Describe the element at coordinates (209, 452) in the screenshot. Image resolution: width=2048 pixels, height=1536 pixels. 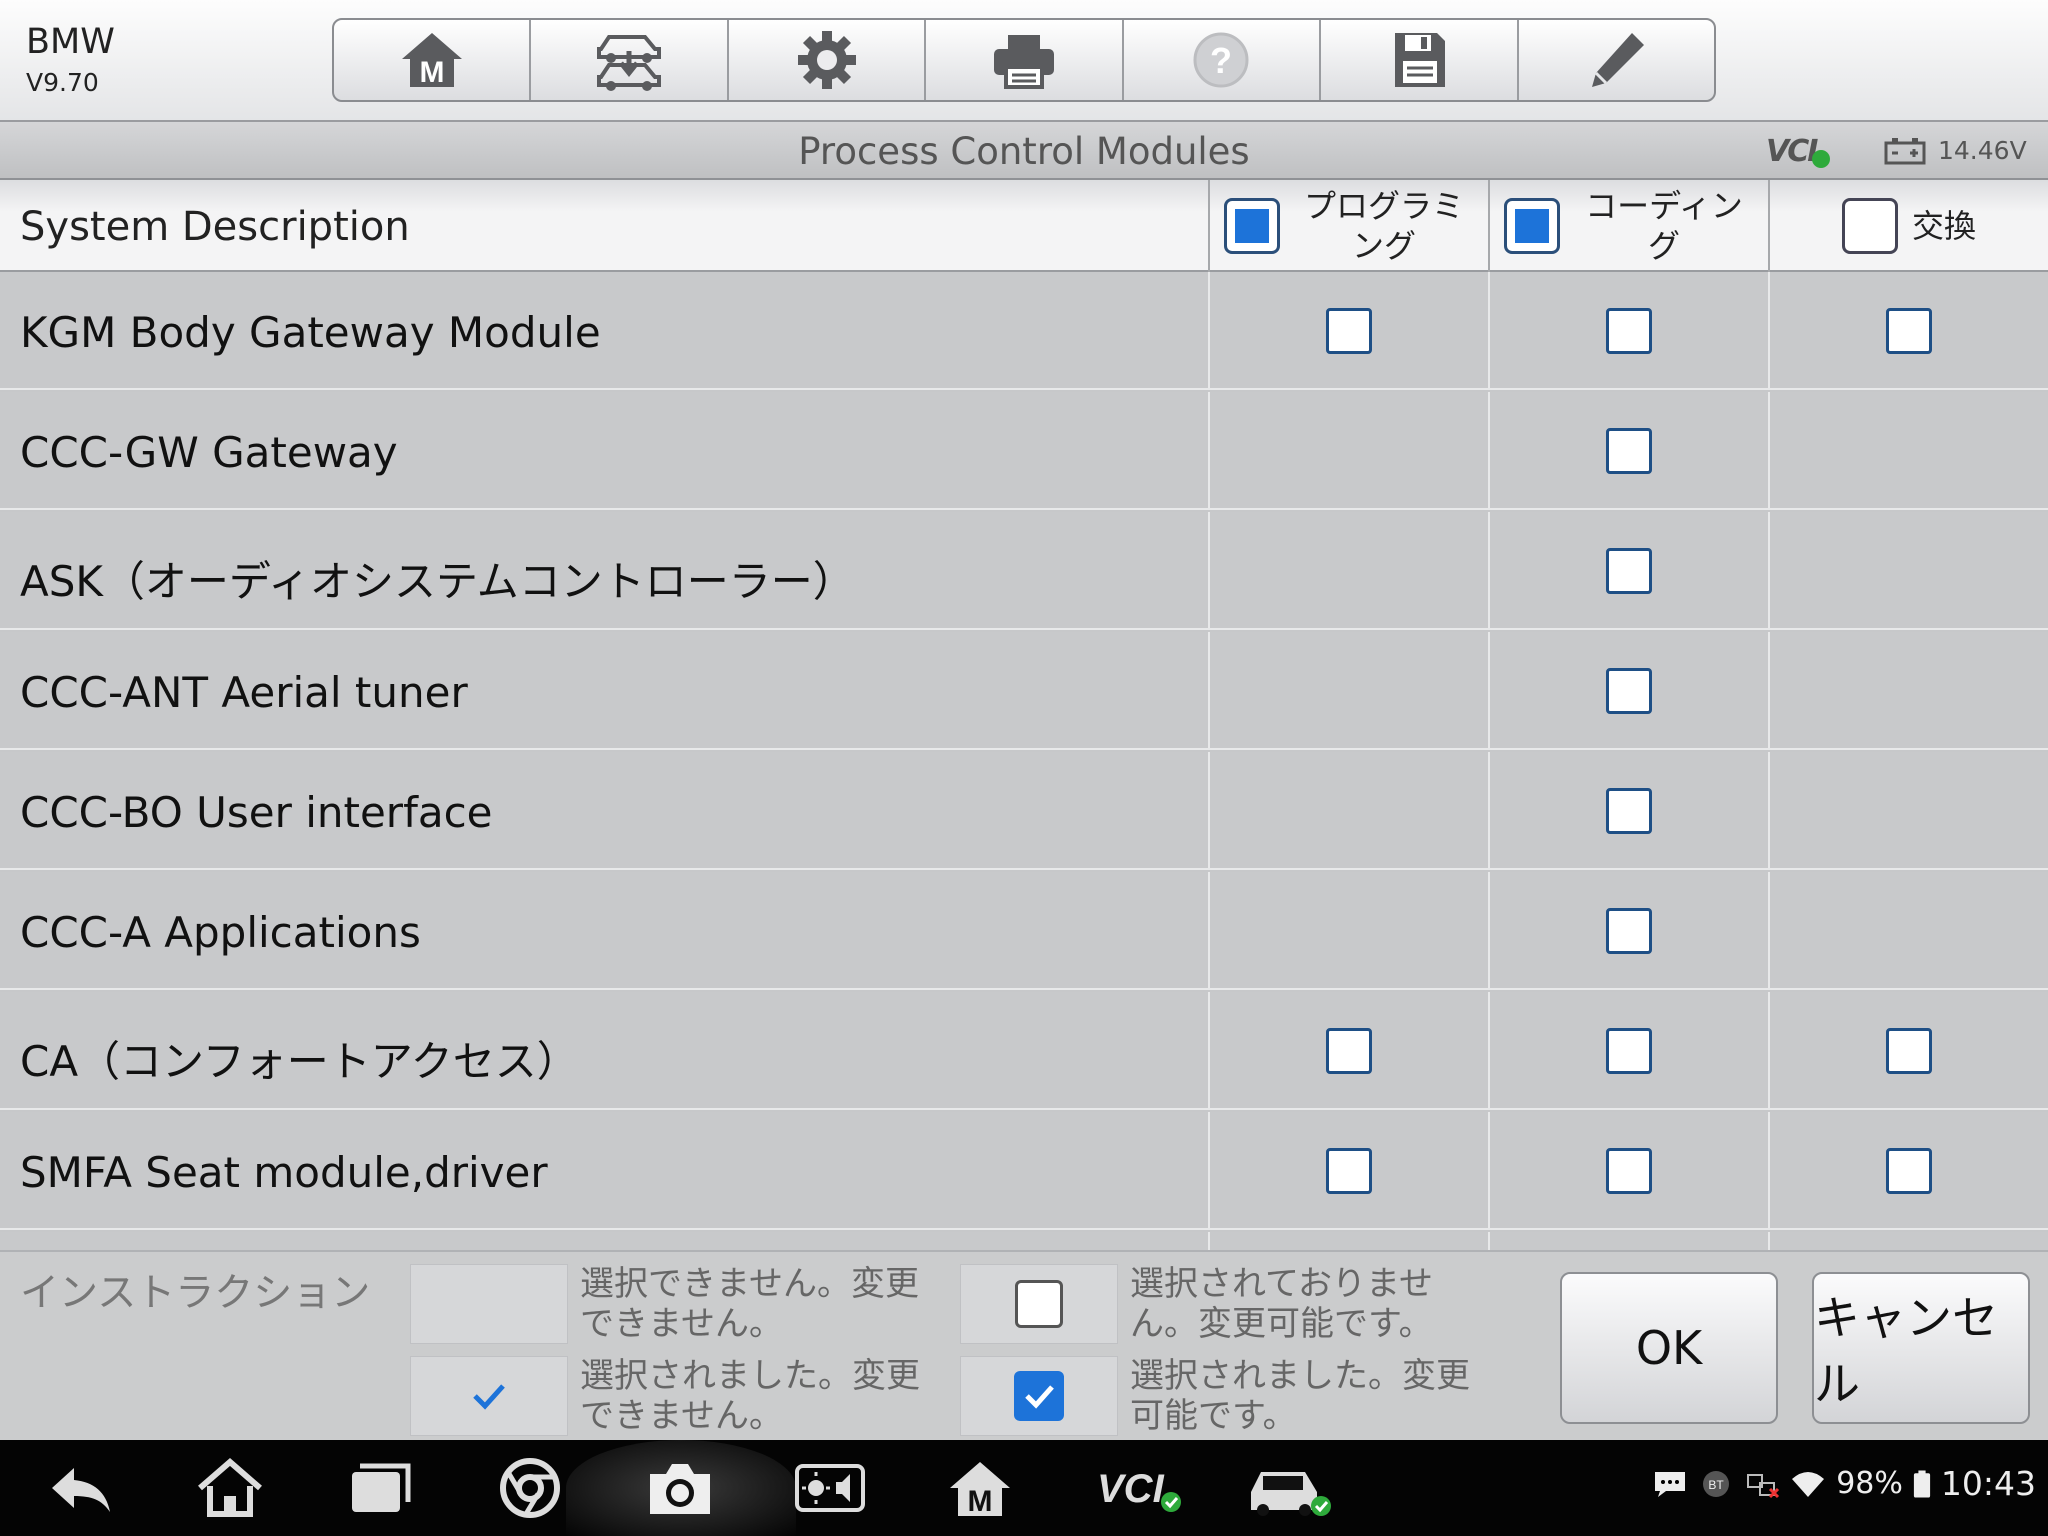
I see `module-name: CCC-GW Gateway` at that location.